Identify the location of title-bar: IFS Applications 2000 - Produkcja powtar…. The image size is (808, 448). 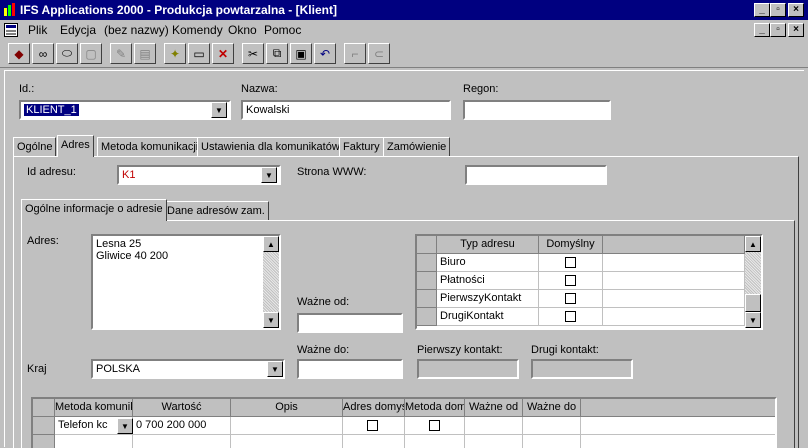
(404, 10).